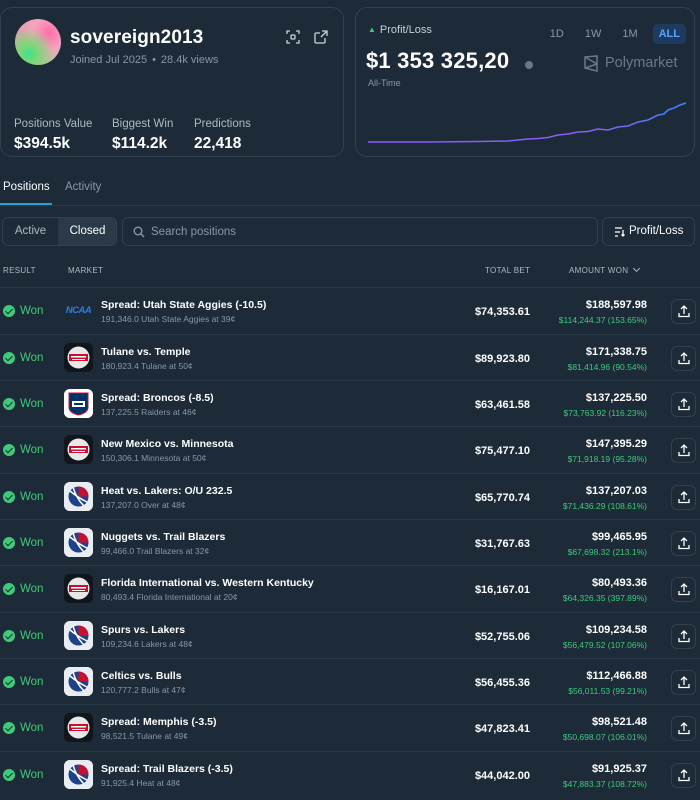 Image resolution: width=700 pixels, height=800 pixels. What do you see at coordinates (629, 34) in the screenshot?
I see `range-tab-1m: 1M` at bounding box center [629, 34].